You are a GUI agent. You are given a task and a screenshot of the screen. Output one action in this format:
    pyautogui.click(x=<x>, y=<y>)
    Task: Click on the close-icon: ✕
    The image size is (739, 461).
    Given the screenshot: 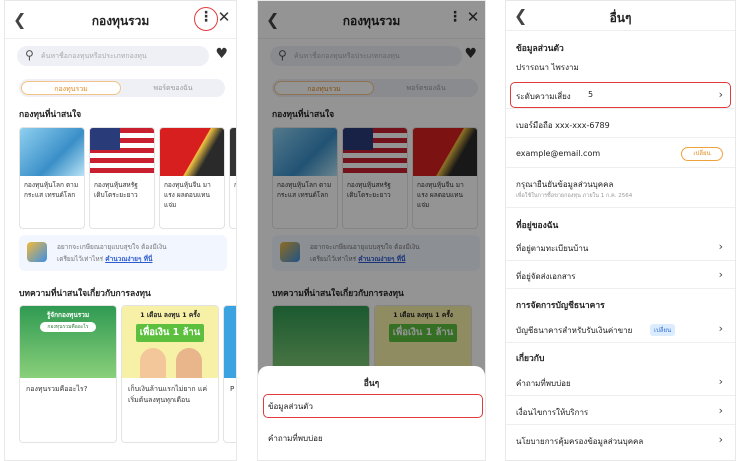 What is the action you would take?
    pyautogui.click(x=224, y=18)
    